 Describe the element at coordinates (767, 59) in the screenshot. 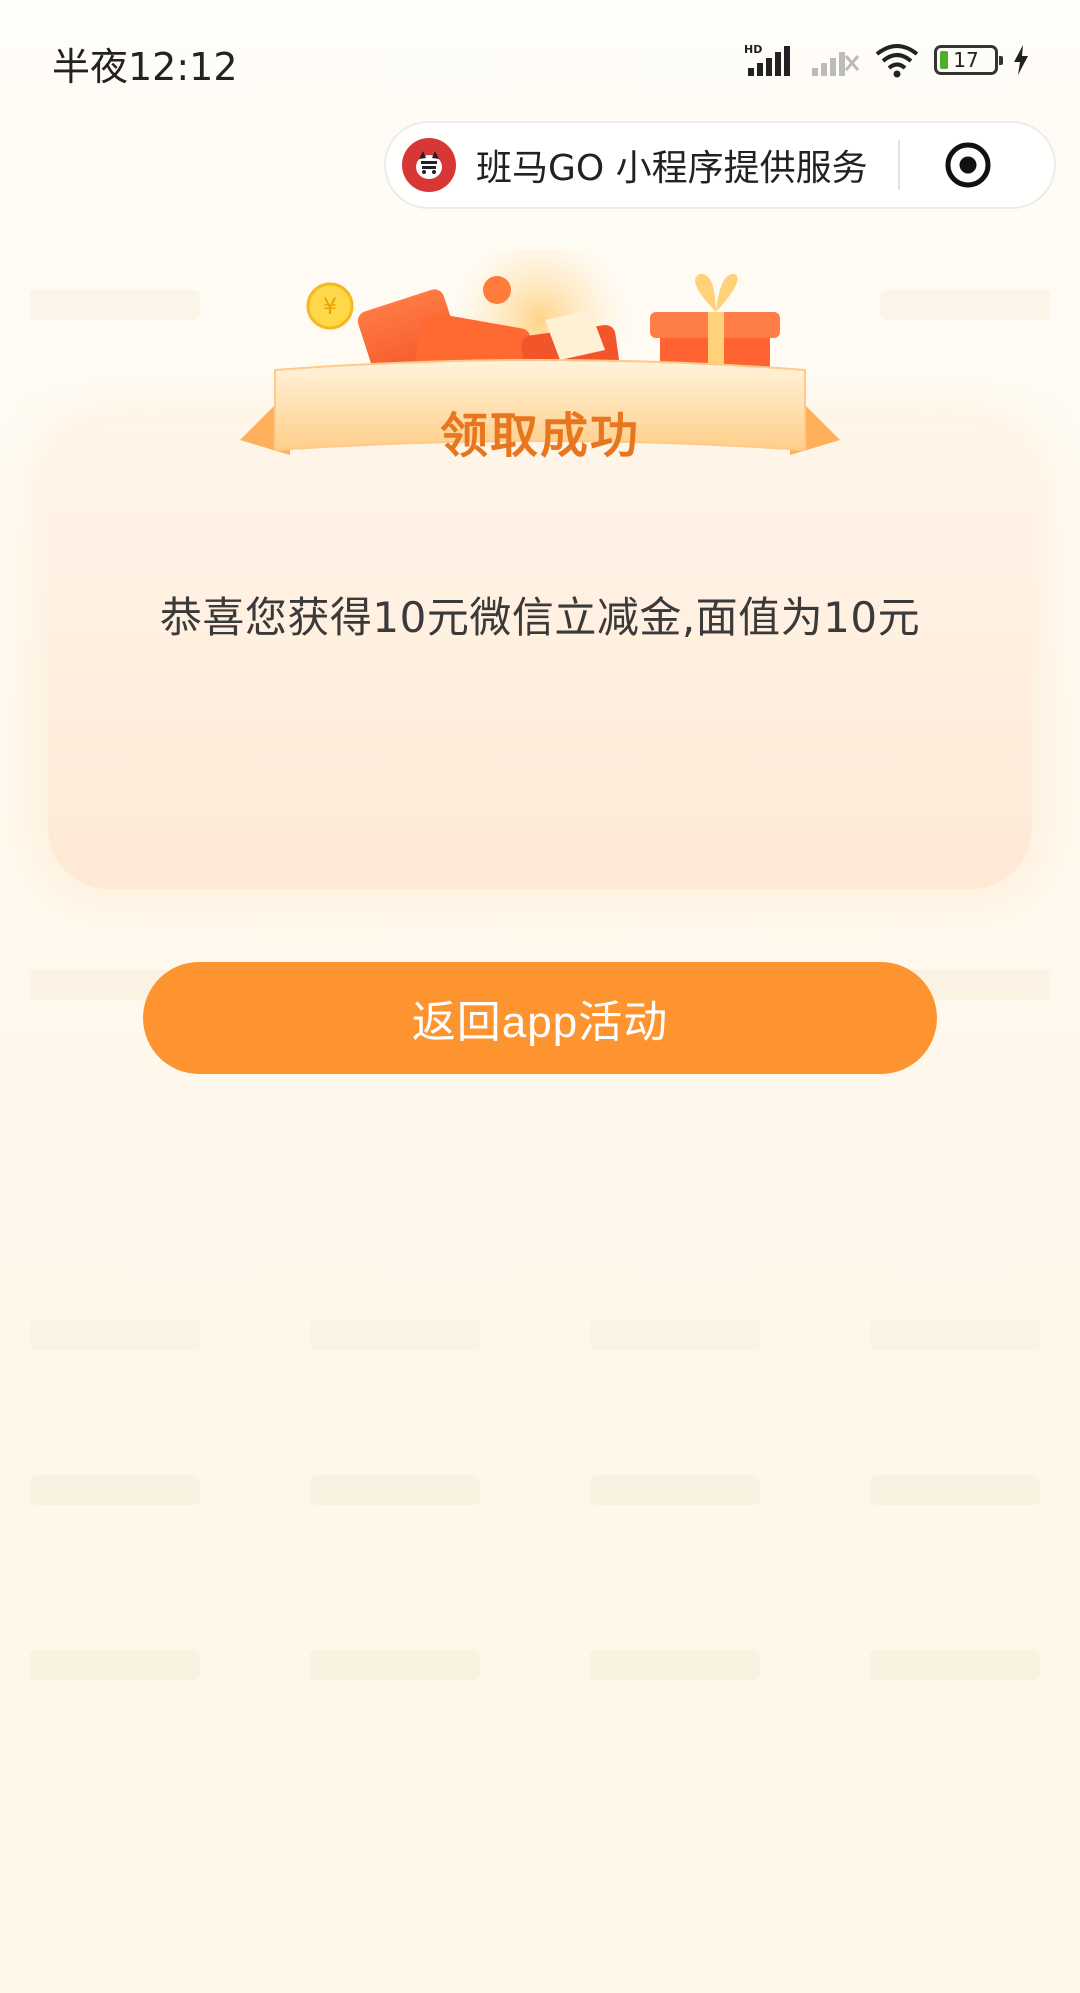

I see `hd-signal-icon: HD` at that location.